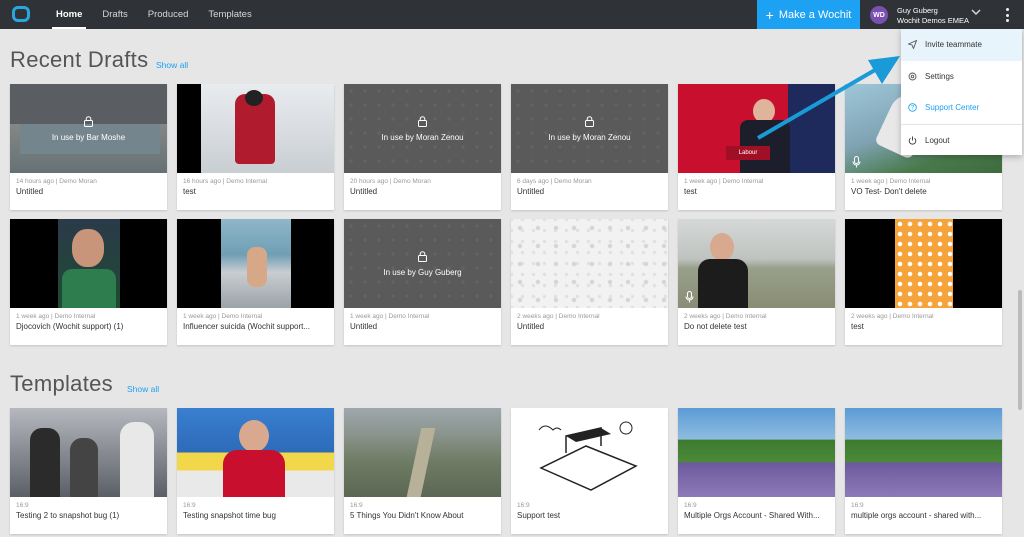  Describe the element at coordinates (61, 383) in the screenshot. I see `templates-title: Templates` at that location.